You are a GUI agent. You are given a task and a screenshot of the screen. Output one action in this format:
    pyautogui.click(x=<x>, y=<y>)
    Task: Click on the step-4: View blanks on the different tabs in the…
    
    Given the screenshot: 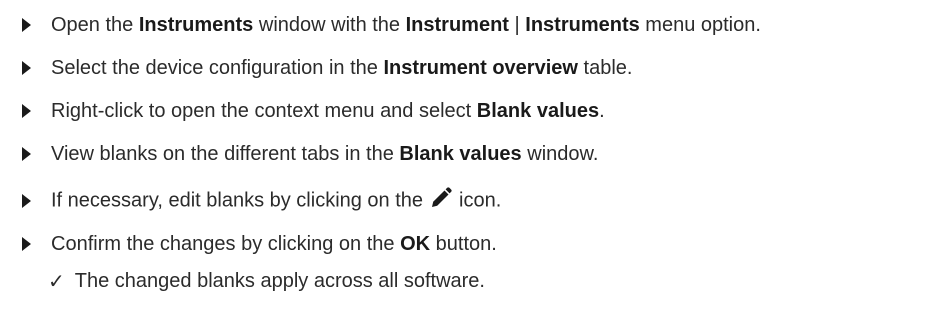 What is the action you would take?
    pyautogui.click(x=309, y=154)
    